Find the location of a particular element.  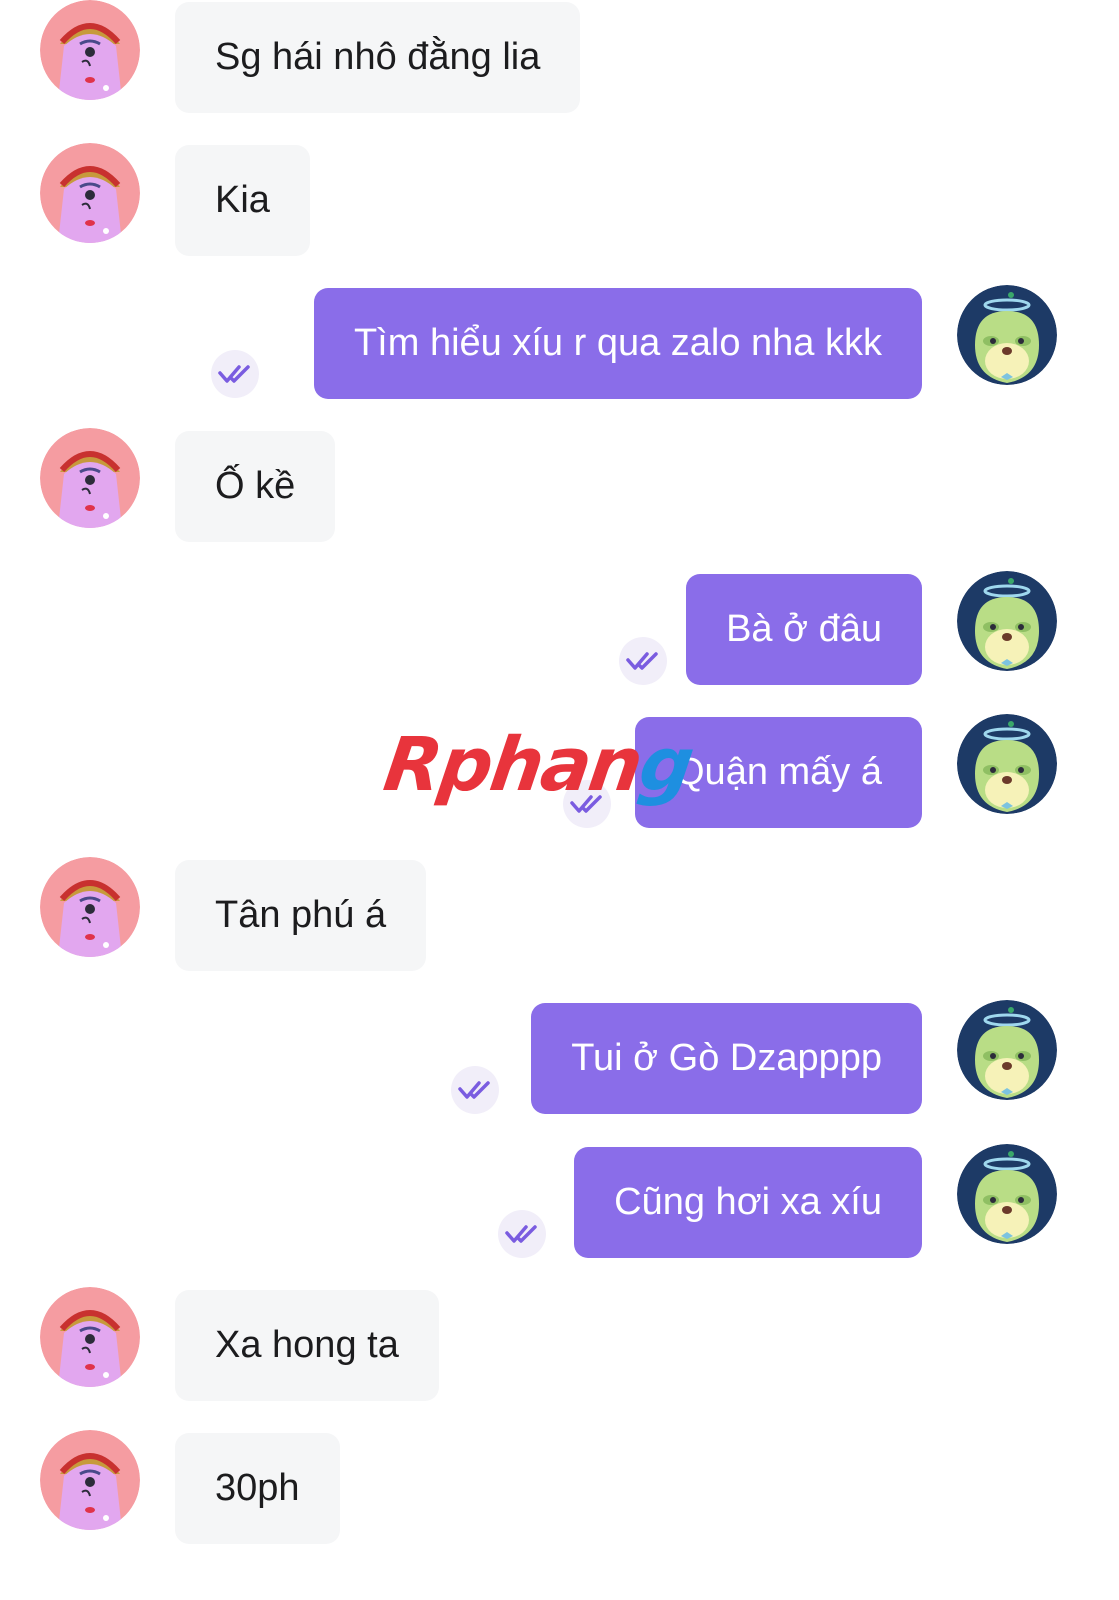

message-text: Tìm hiểu xíu r qua zalo nha kkk is located at coordinates (617, 343).